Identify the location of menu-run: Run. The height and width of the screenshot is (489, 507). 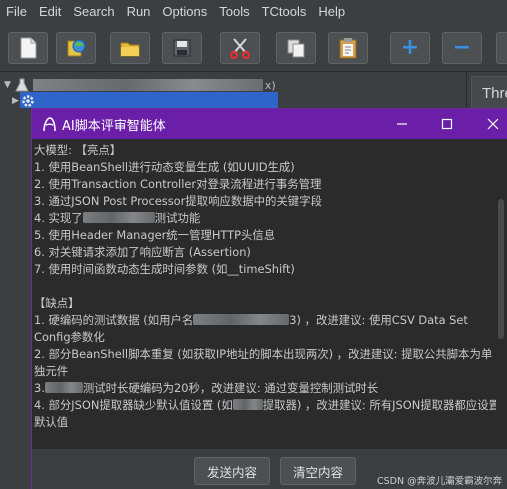
(139, 12).